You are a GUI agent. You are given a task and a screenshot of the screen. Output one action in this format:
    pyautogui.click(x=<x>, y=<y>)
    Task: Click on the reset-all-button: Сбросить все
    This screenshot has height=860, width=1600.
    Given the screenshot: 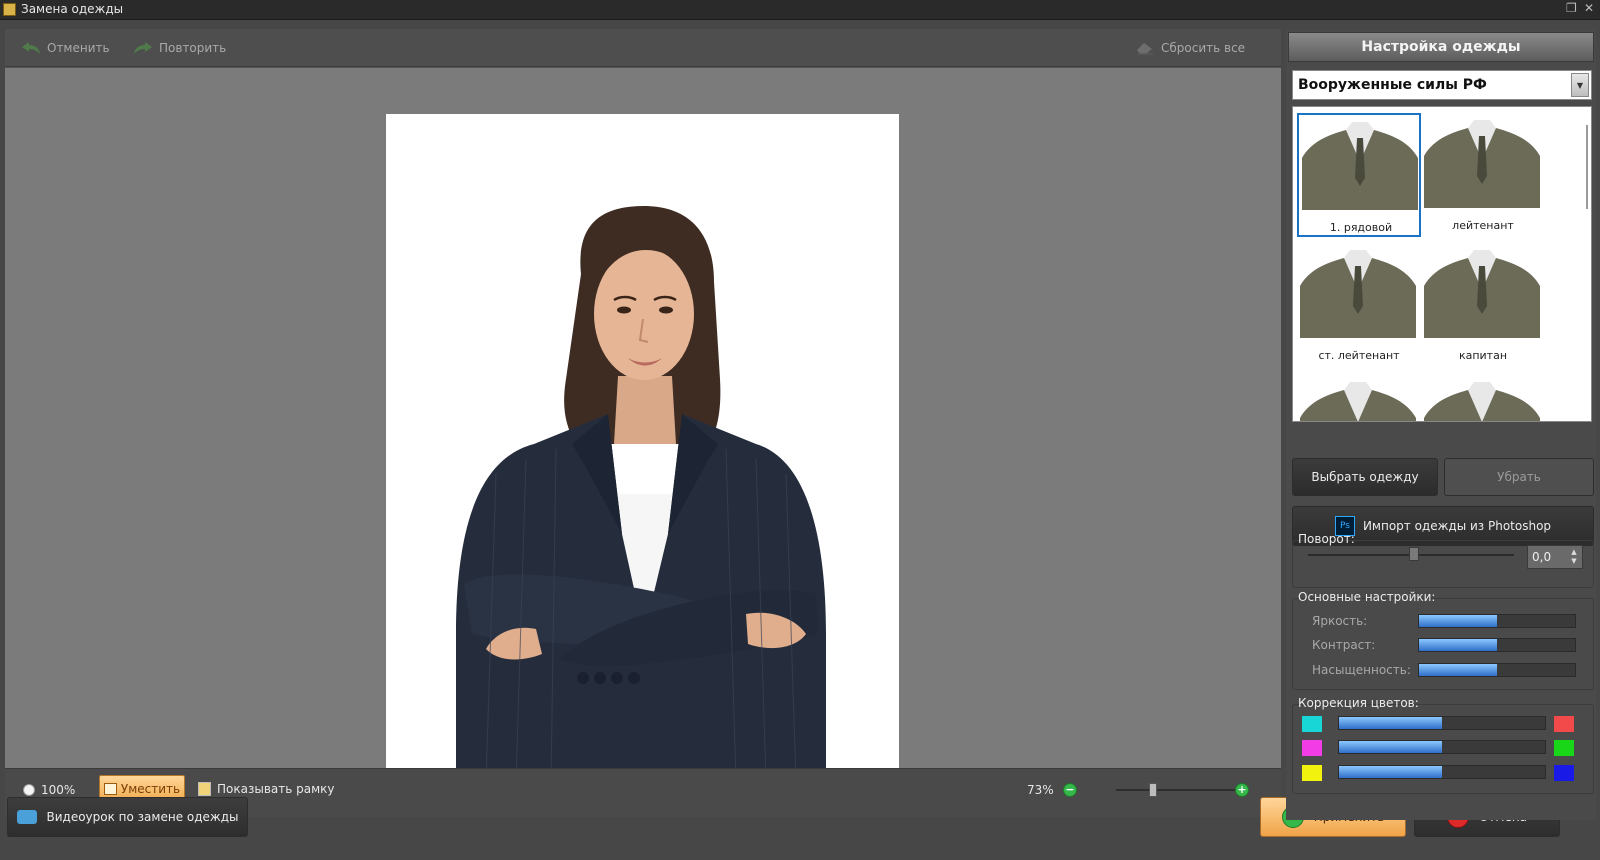 What is the action you would take?
    pyautogui.click(x=1190, y=48)
    